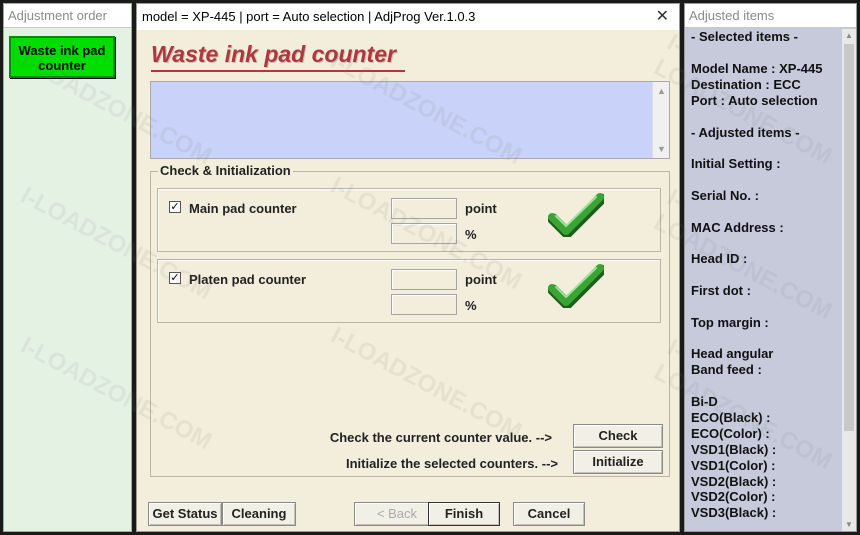 This screenshot has height=535, width=860. Describe the element at coordinates (730, 433) in the screenshot. I see `eco-color: ECO(Color) :` at that location.